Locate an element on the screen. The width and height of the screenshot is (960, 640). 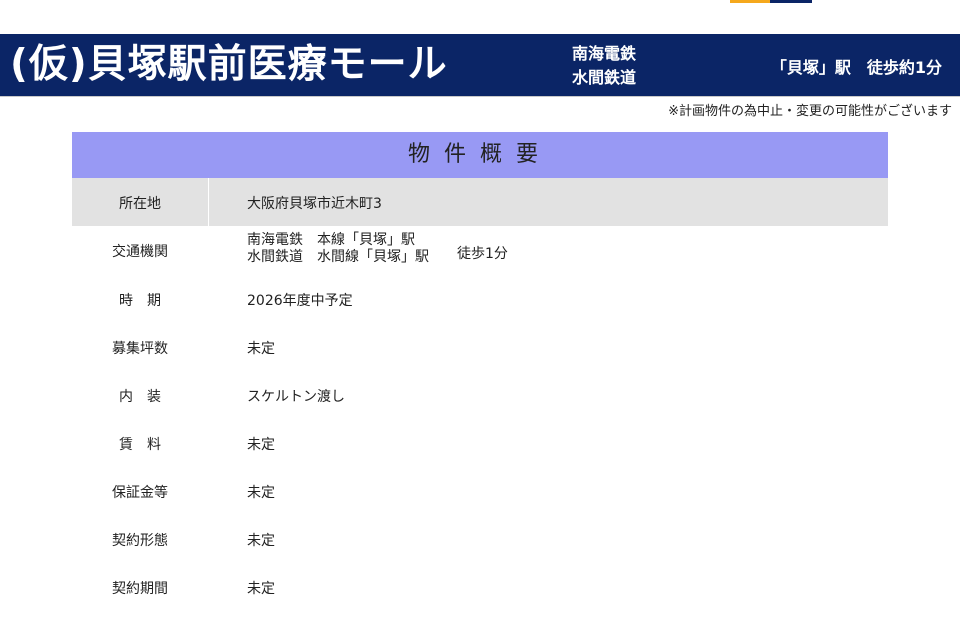
plan-notice: ※計画物件の為中止・変更の可能性がございます is located at coordinates (810, 111).